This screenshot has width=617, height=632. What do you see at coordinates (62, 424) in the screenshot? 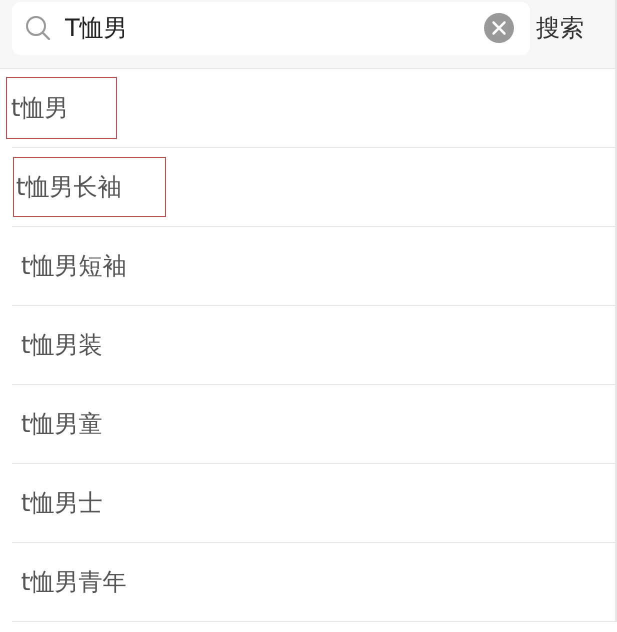
I see `suggestion-item: t恤男童` at bounding box center [62, 424].